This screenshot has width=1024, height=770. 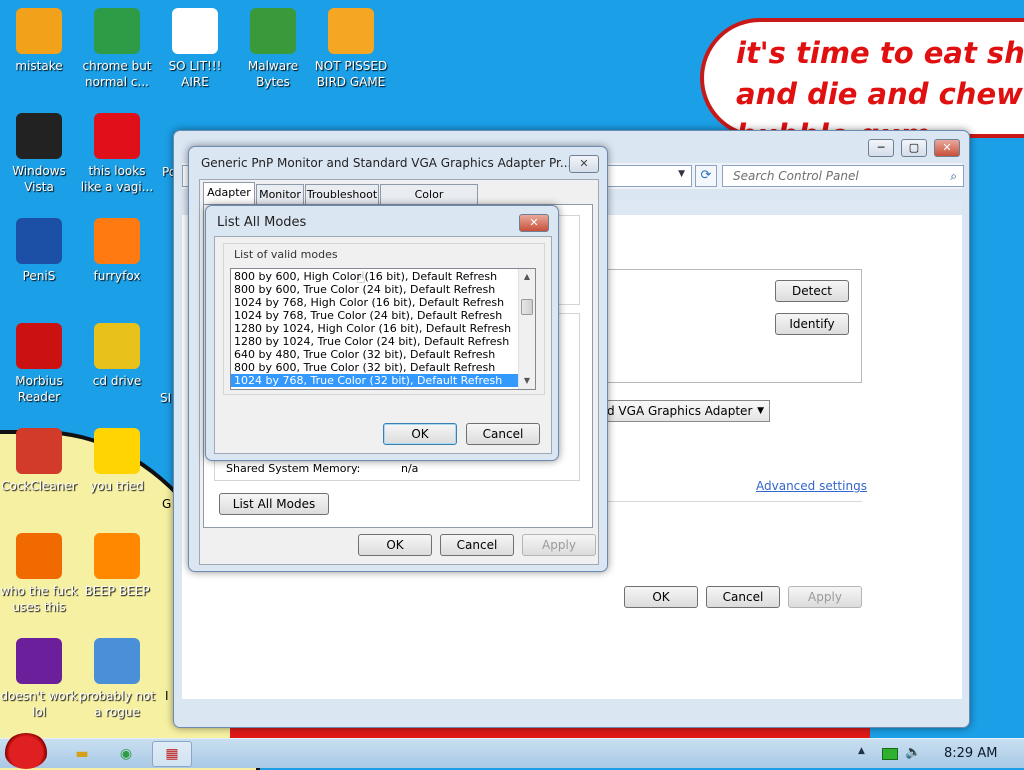 I want to click on display-select: d VGA Graphics Adapter ▼, so click(x=686, y=411).